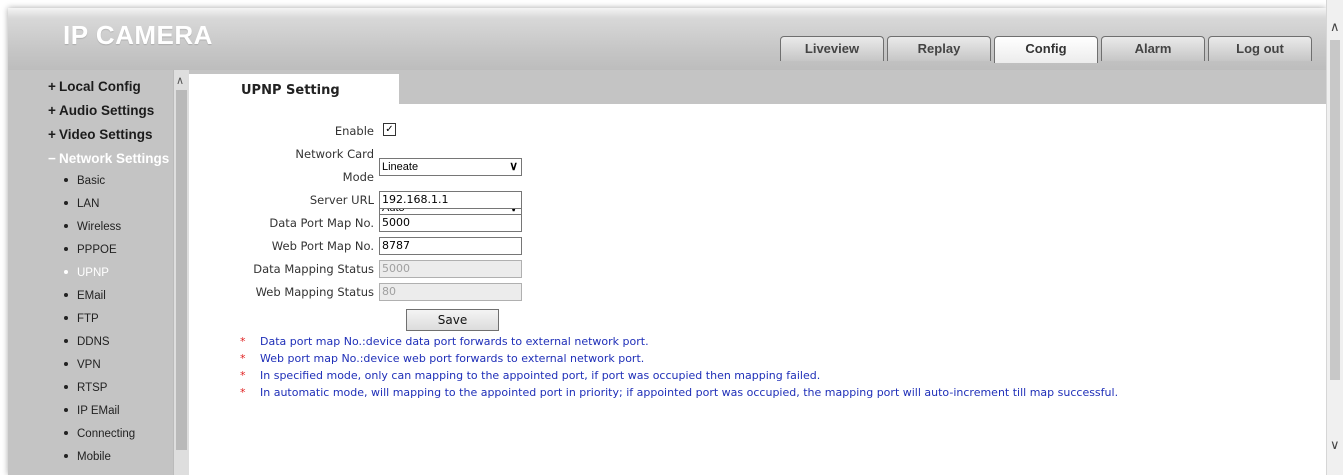 The height and width of the screenshot is (475, 1343). What do you see at coordinates (389, 129) in the screenshot?
I see `enable-checkbox: ✓` at bounding box center [389, 129].